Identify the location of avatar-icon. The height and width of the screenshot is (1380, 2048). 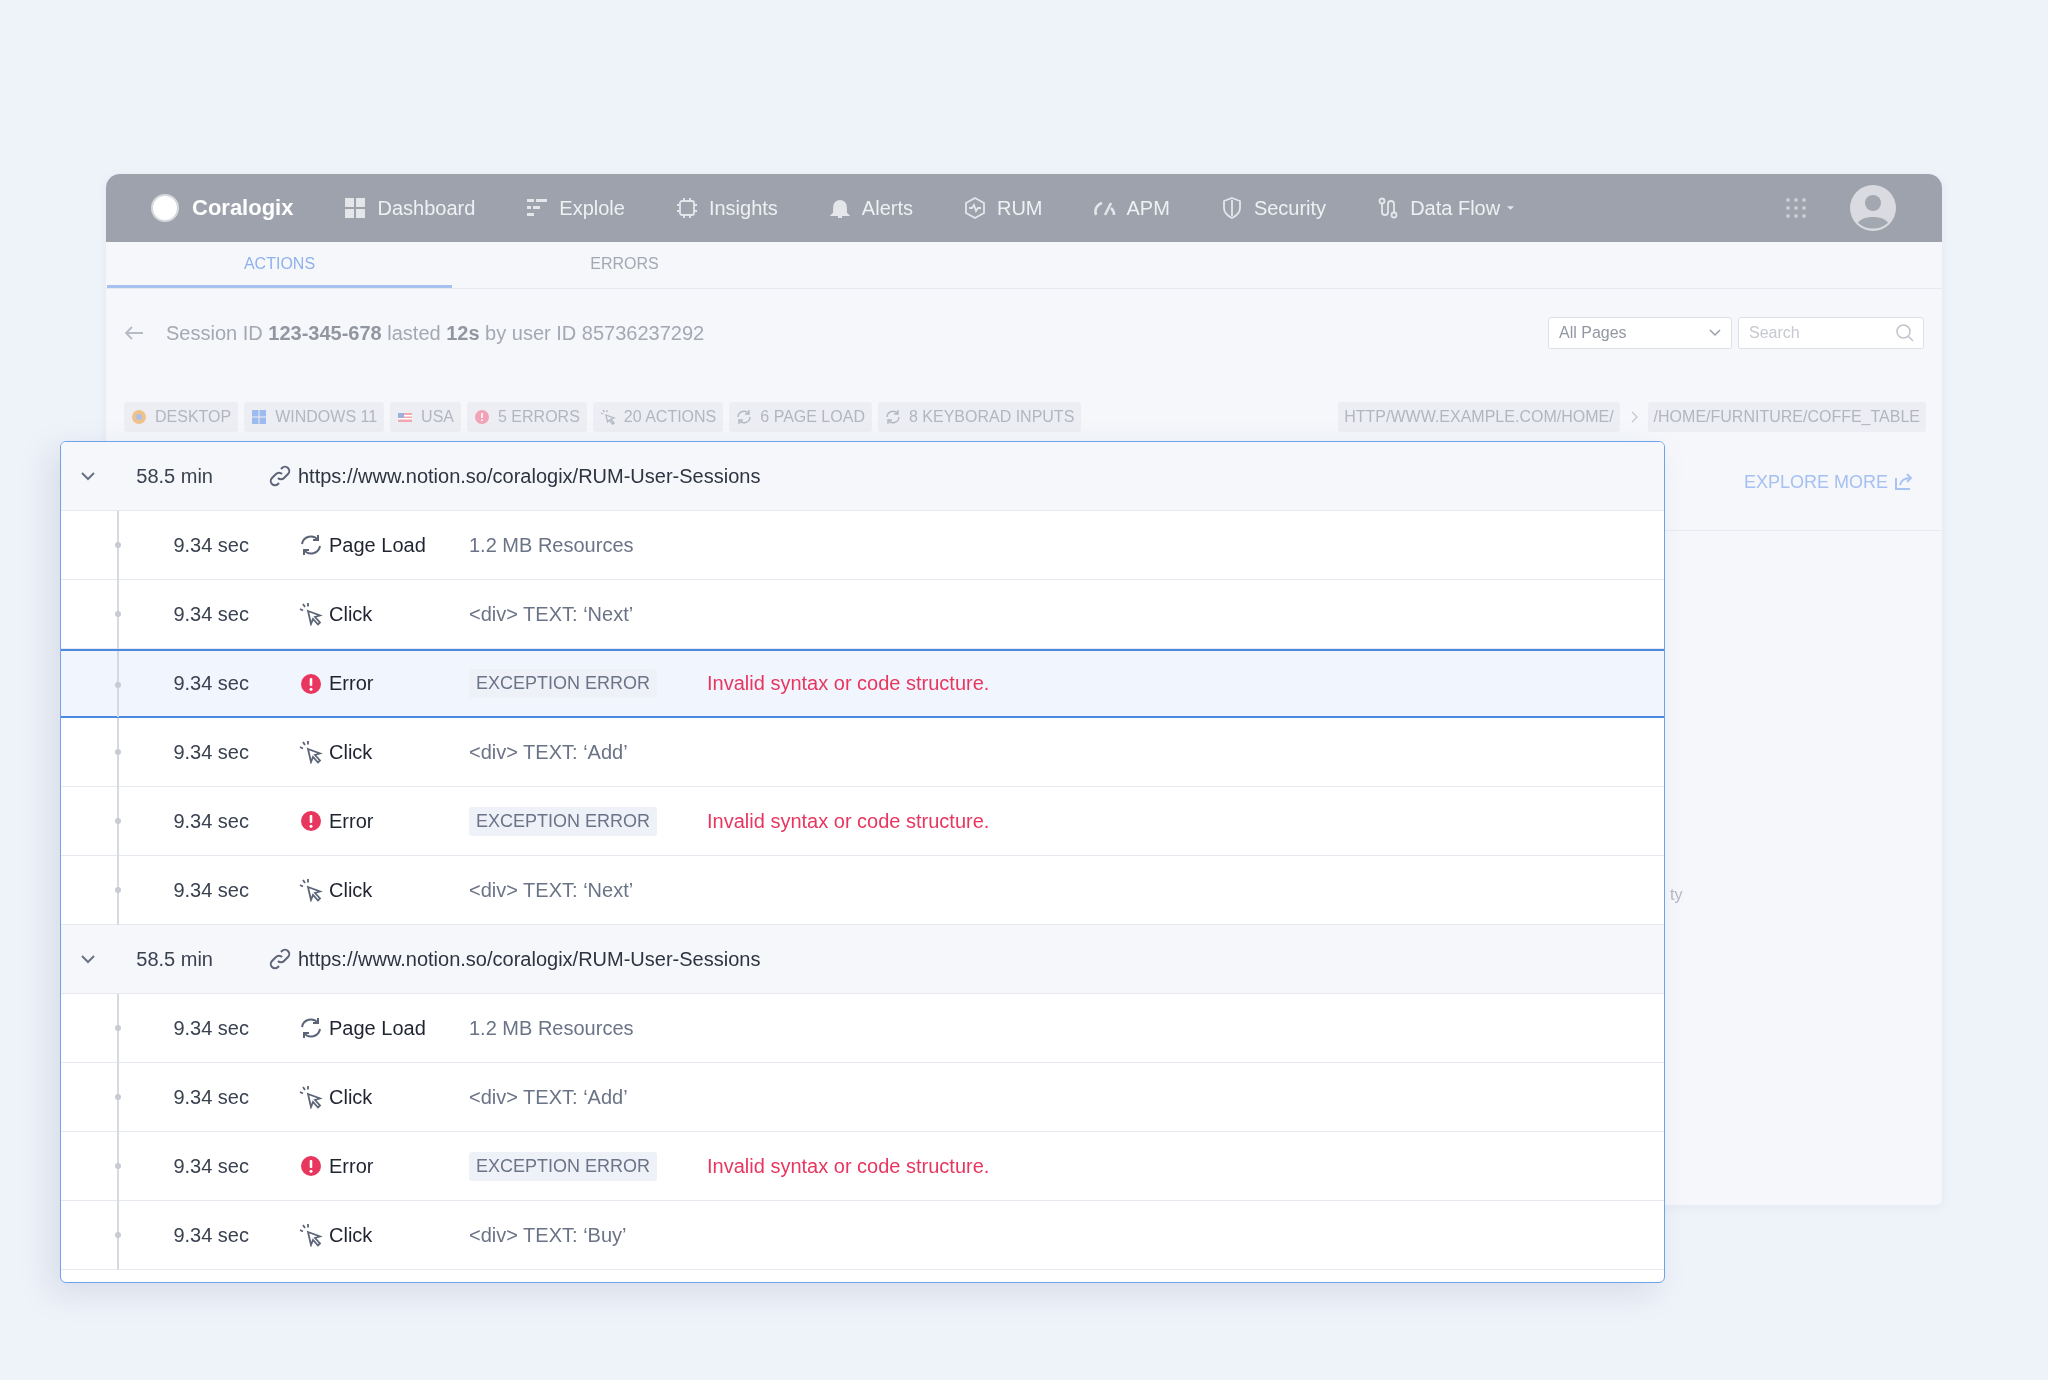
(1873, 208).